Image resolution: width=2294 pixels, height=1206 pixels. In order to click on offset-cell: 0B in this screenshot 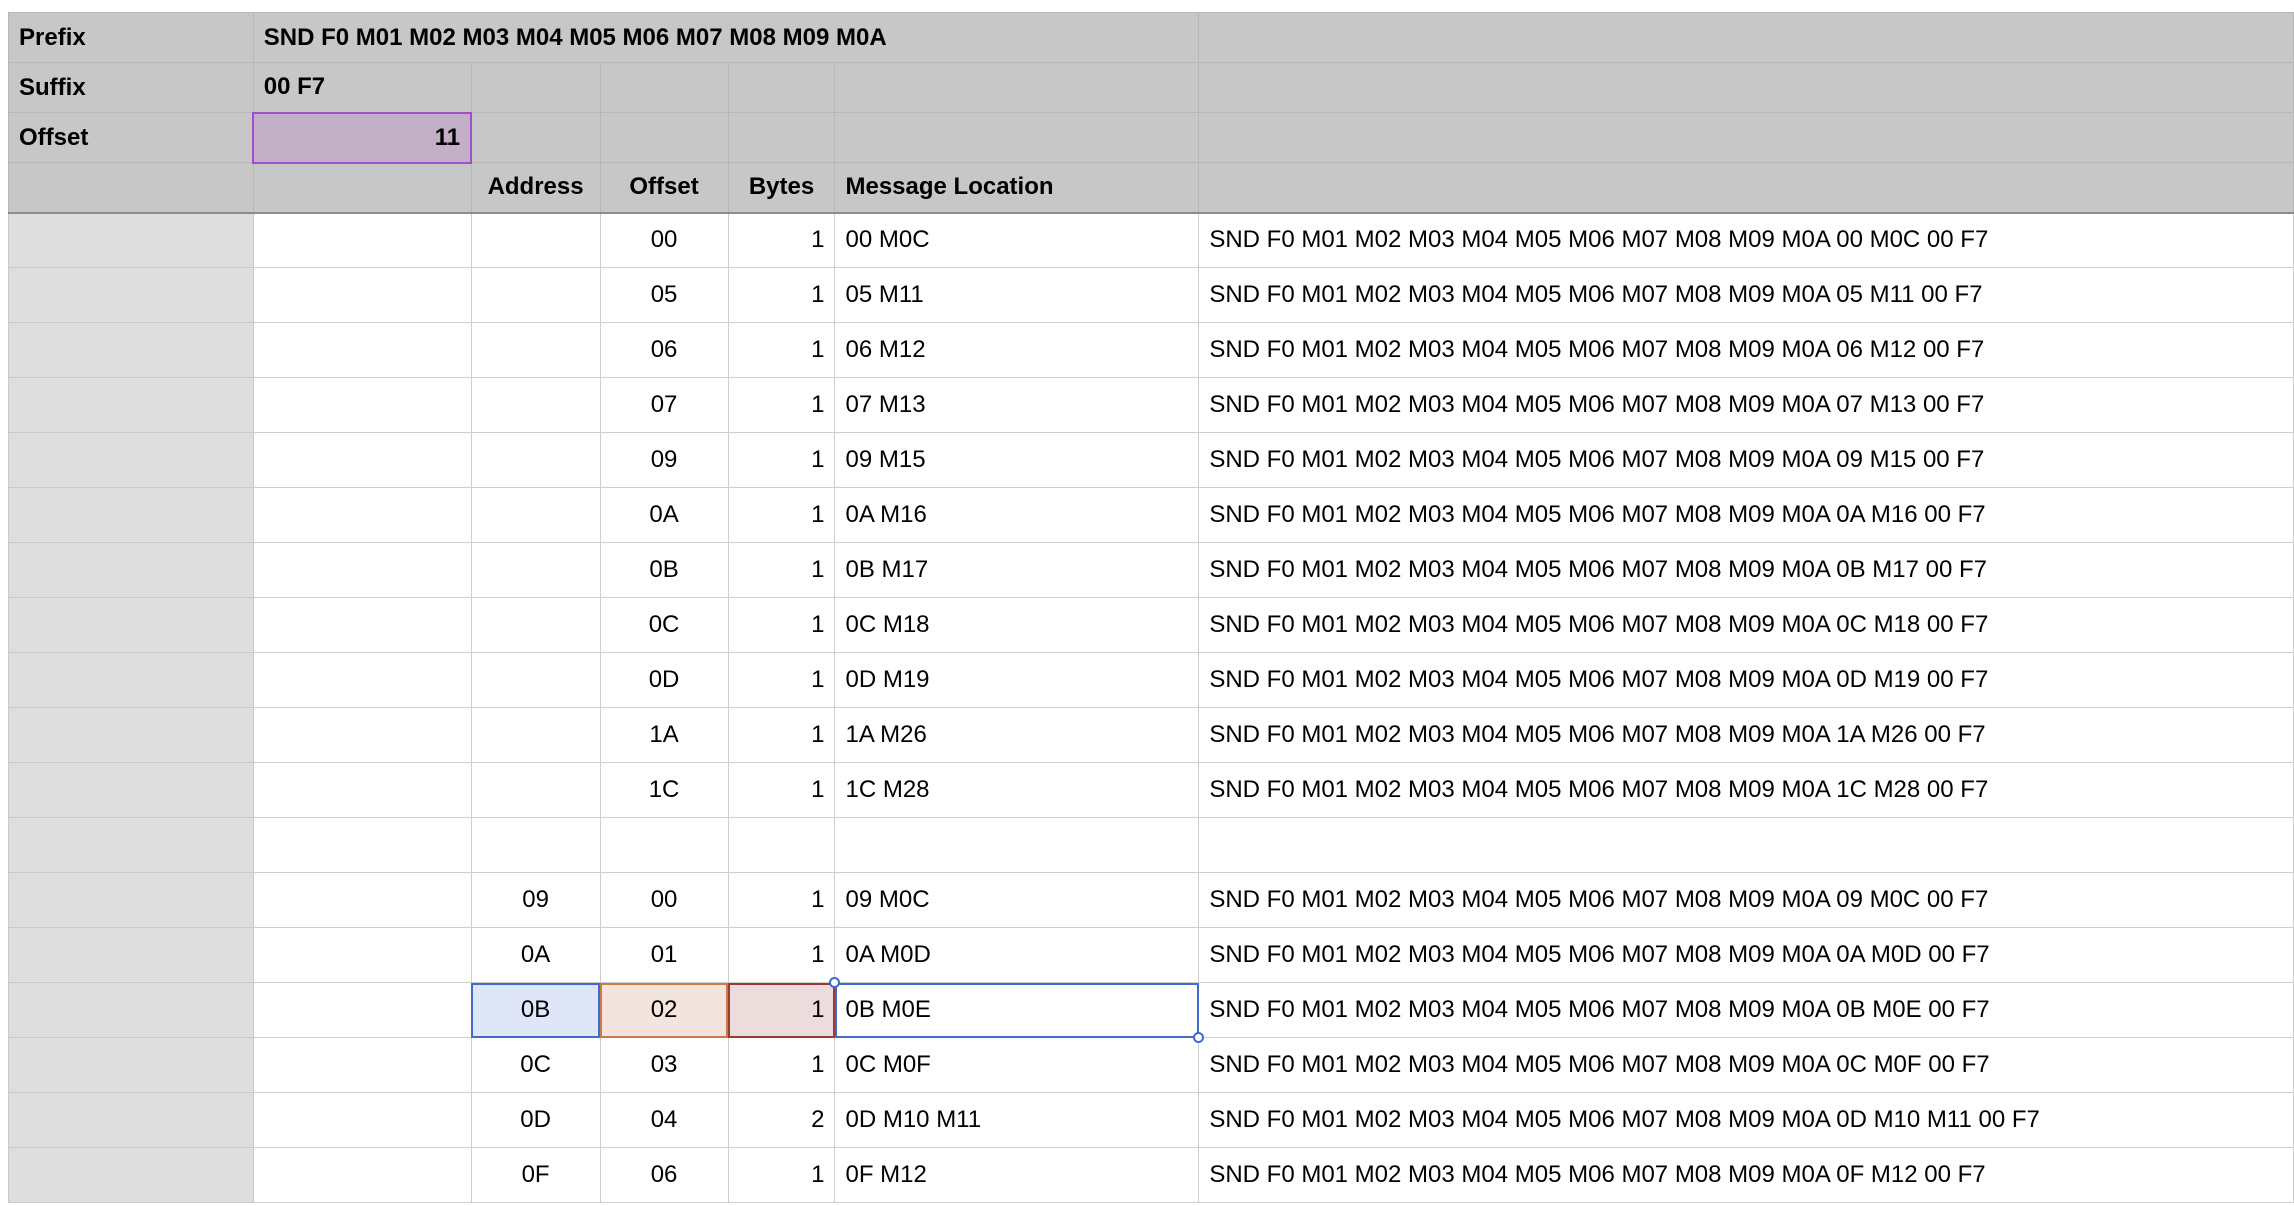, I will do `click(664, 570)`.